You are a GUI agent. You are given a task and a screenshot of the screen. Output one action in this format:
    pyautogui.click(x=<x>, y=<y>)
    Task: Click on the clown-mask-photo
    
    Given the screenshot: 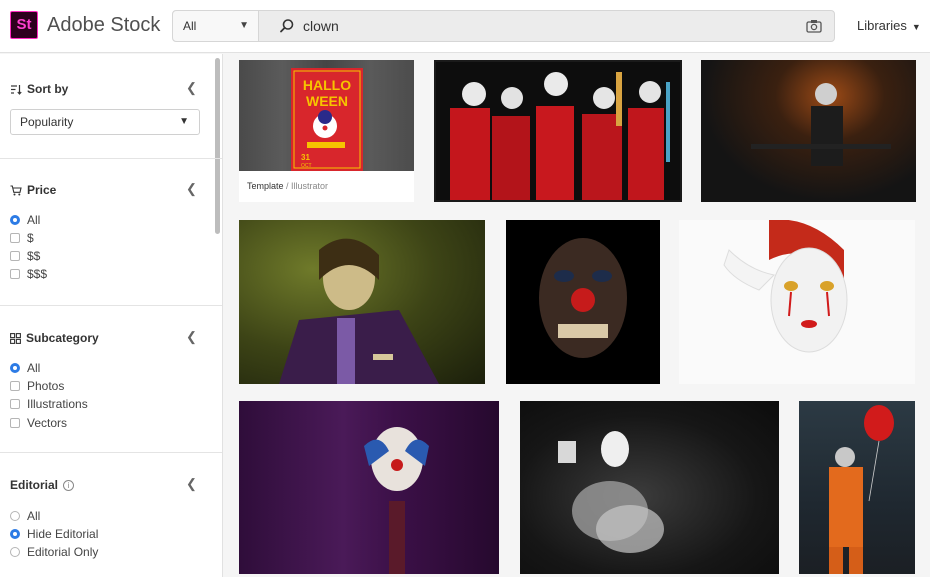 What is the action you would take?
    pyautogui.click(x=583, y=298)
    